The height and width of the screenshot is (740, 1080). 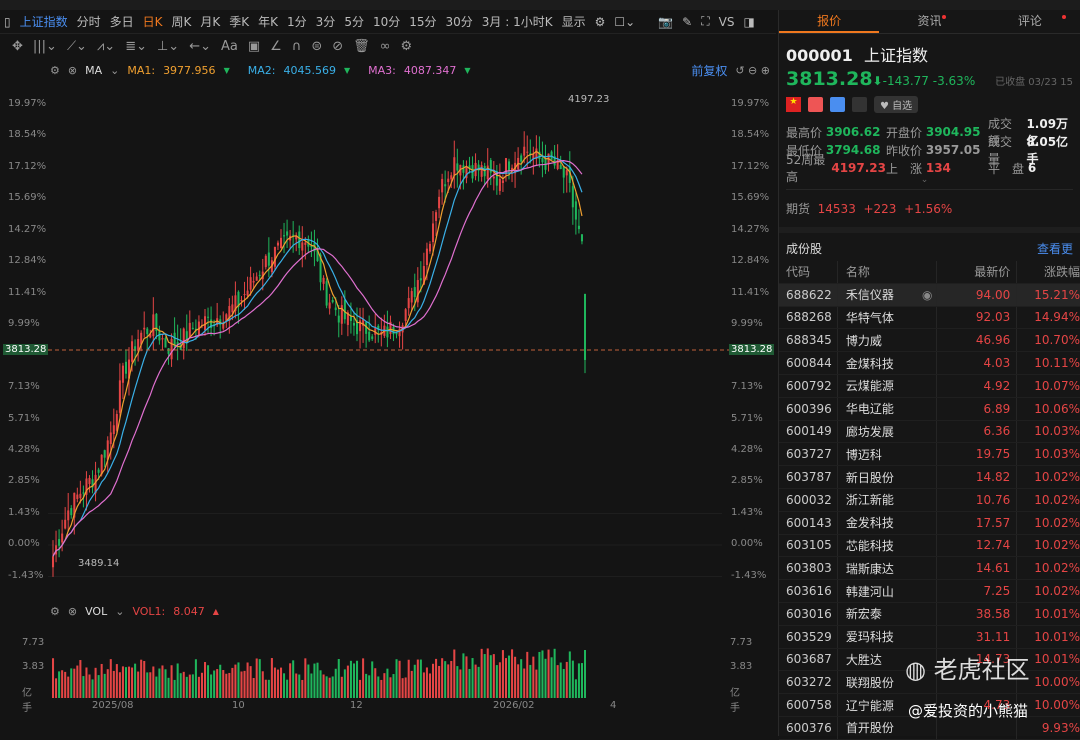 What do you see at coordinates (927, 295) in the screenshot?
I see `eye-icon: ◉` at bounding box center [927, 295].